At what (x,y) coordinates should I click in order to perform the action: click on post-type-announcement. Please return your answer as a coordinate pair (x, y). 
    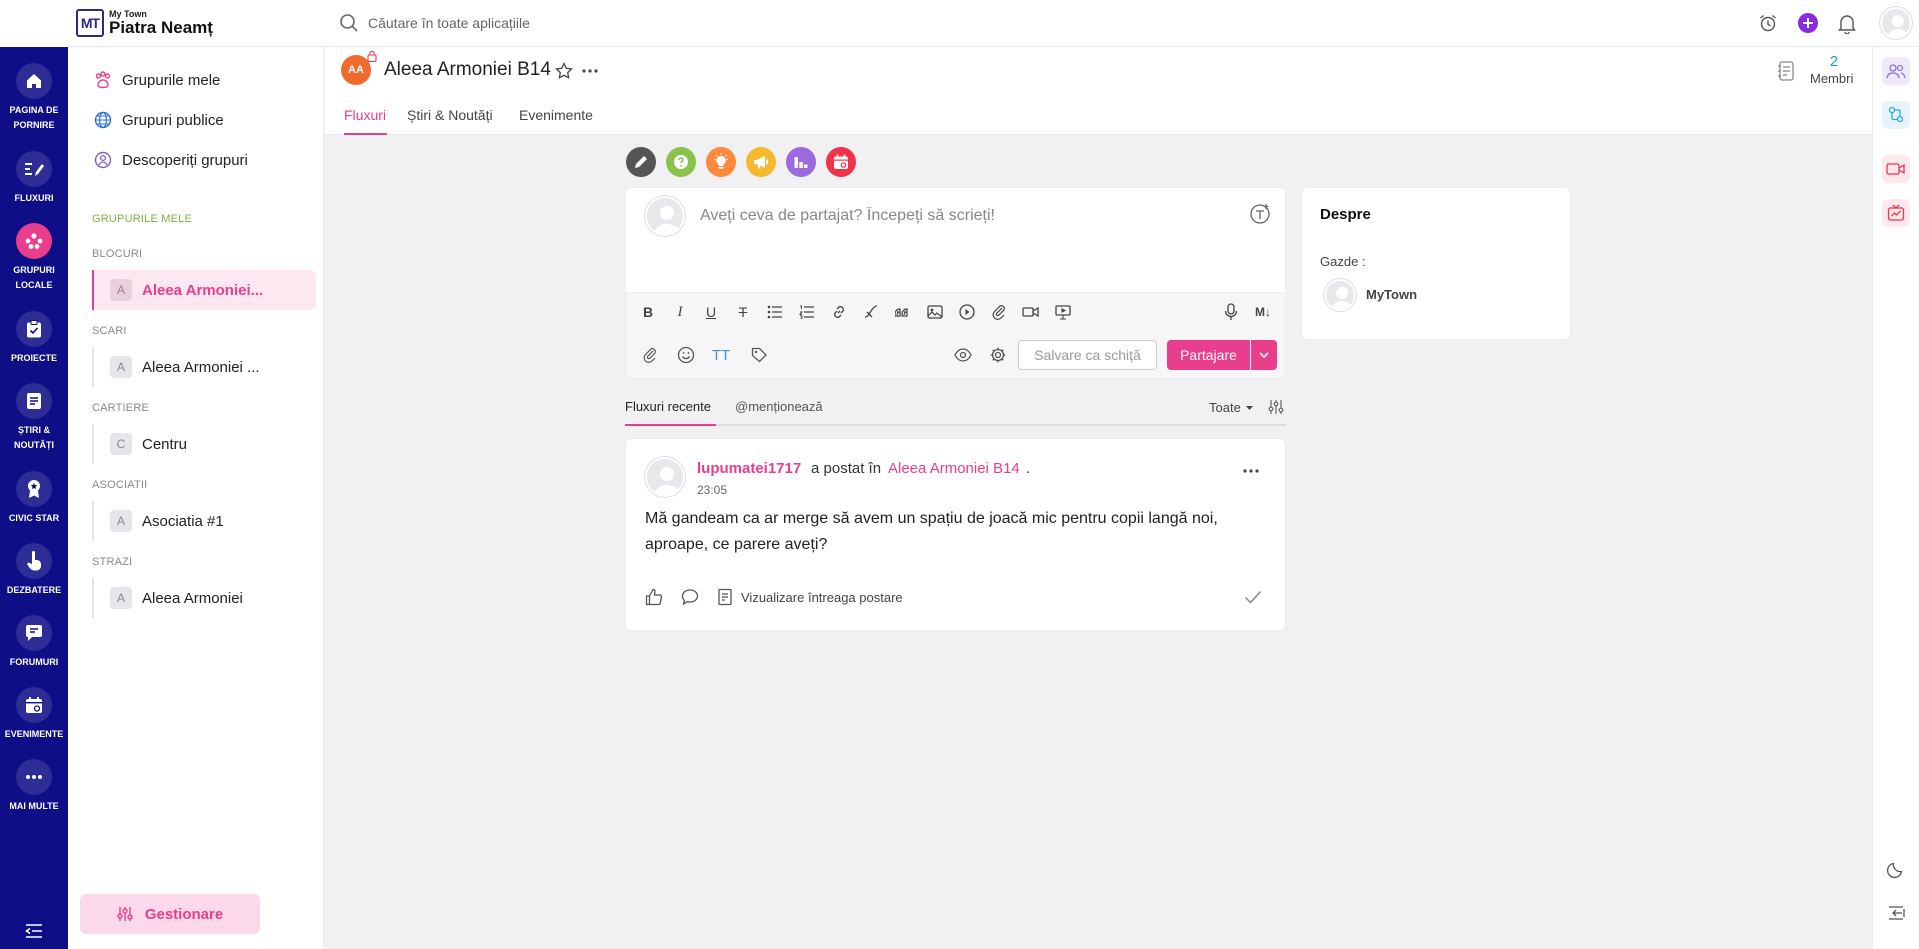
    Looking at the image, I should click on (761, 162).